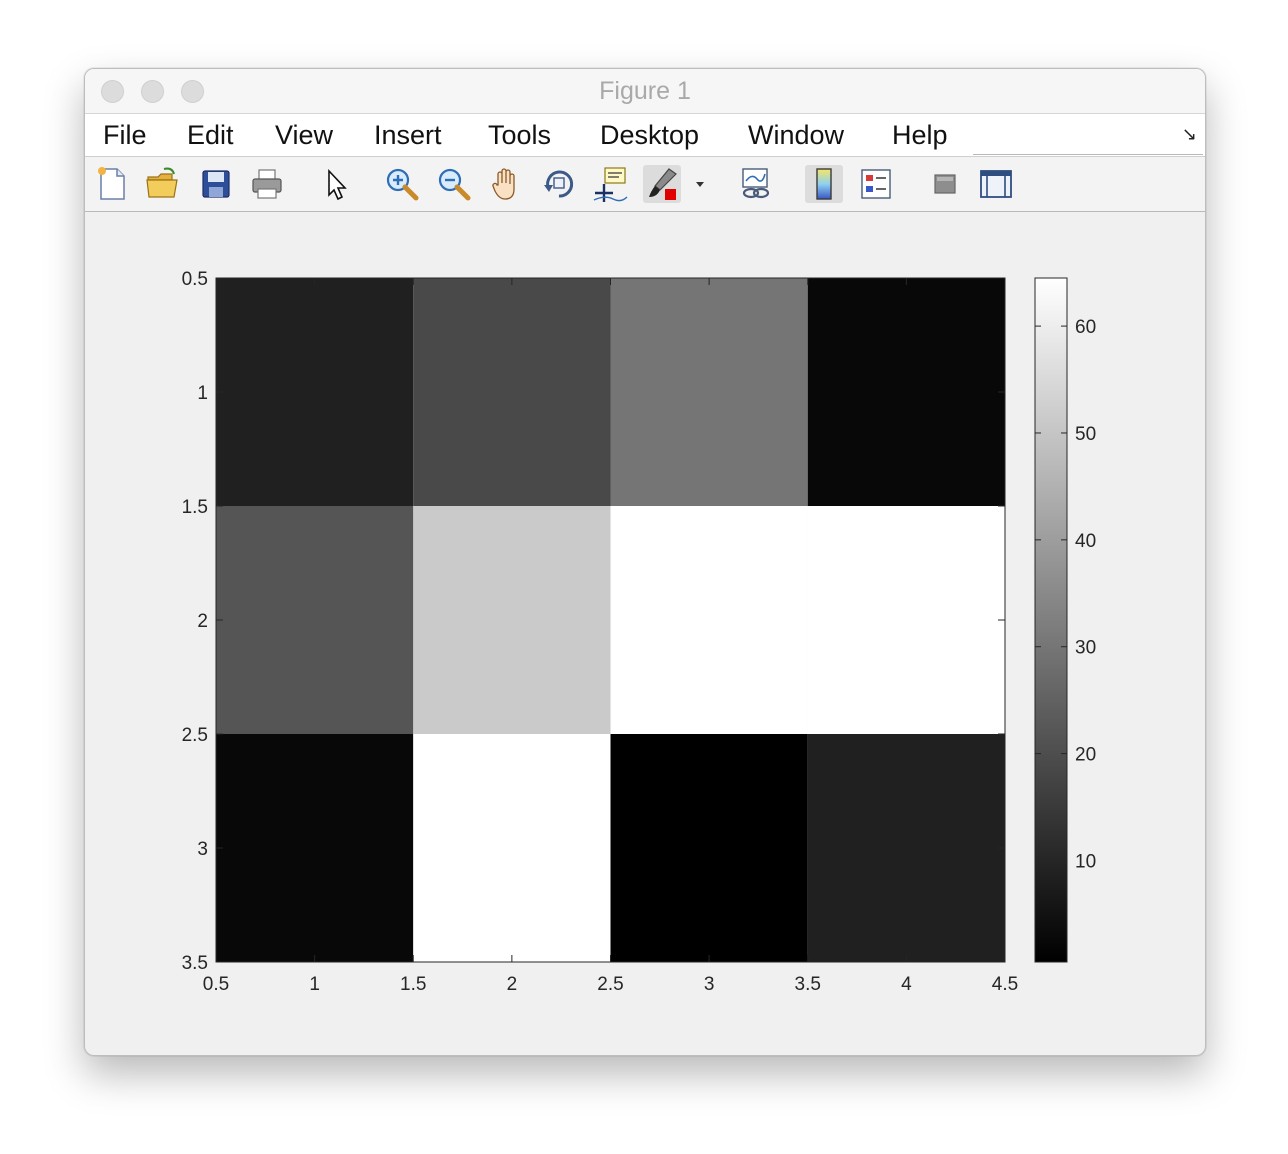 The image size is (1288, 1154). I want to click on x-tick-label: 4, so click(906, 984).